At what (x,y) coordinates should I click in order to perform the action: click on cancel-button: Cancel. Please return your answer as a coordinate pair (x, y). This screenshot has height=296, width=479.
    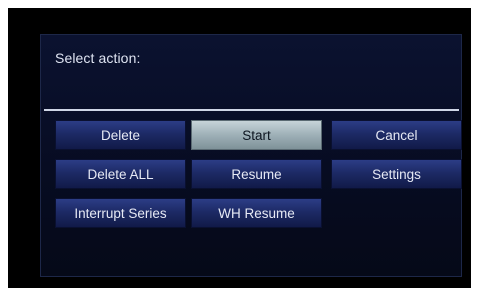
    Looking at the image, I should click on (396, 135).